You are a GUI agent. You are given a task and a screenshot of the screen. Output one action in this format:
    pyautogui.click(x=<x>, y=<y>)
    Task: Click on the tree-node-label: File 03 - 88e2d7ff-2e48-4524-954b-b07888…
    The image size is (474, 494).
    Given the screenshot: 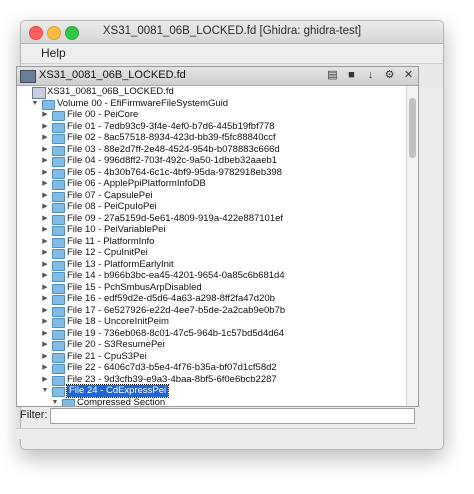 What is the action you would take?
    pyautogui.click(x=173, y=150)
    